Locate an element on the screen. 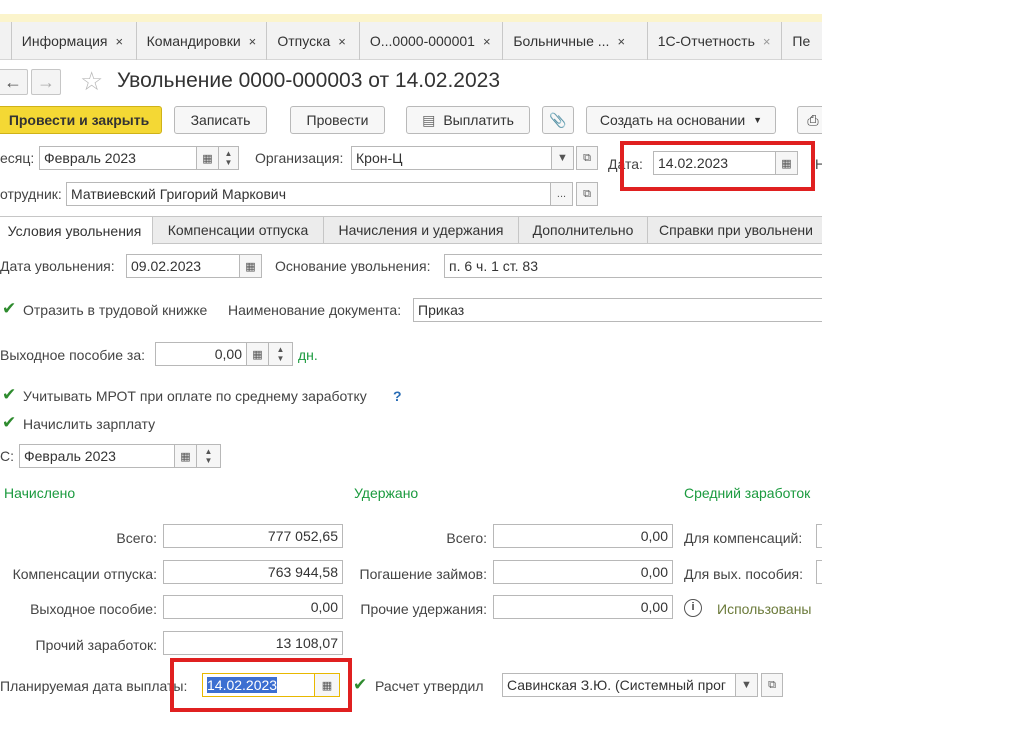  approved-label: Расчет утвердил is located at coordinates (429, 686).